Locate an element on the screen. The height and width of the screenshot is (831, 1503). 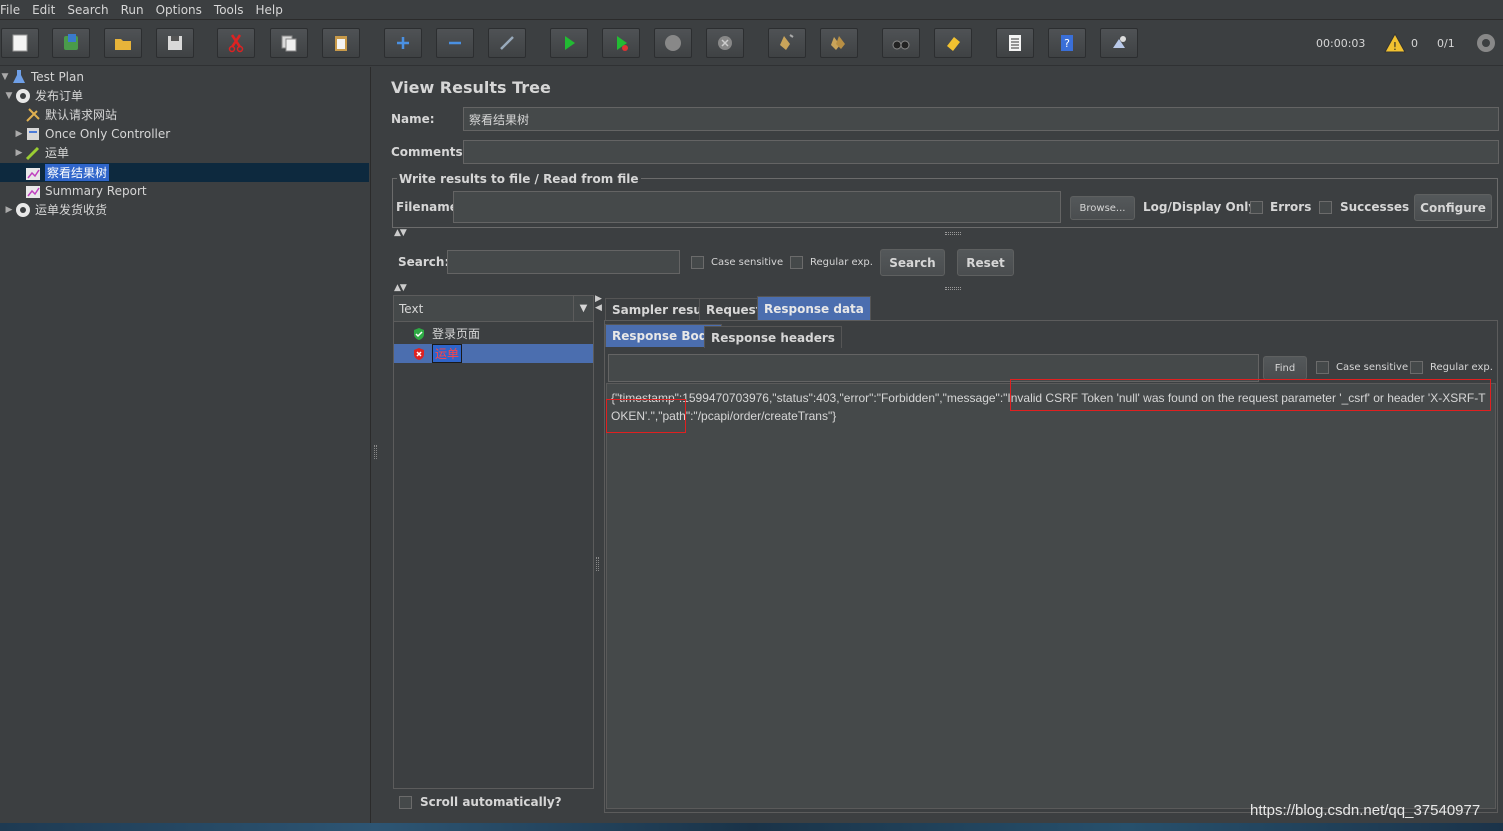
successes-checkbox is located at coordinates (1325, 207).